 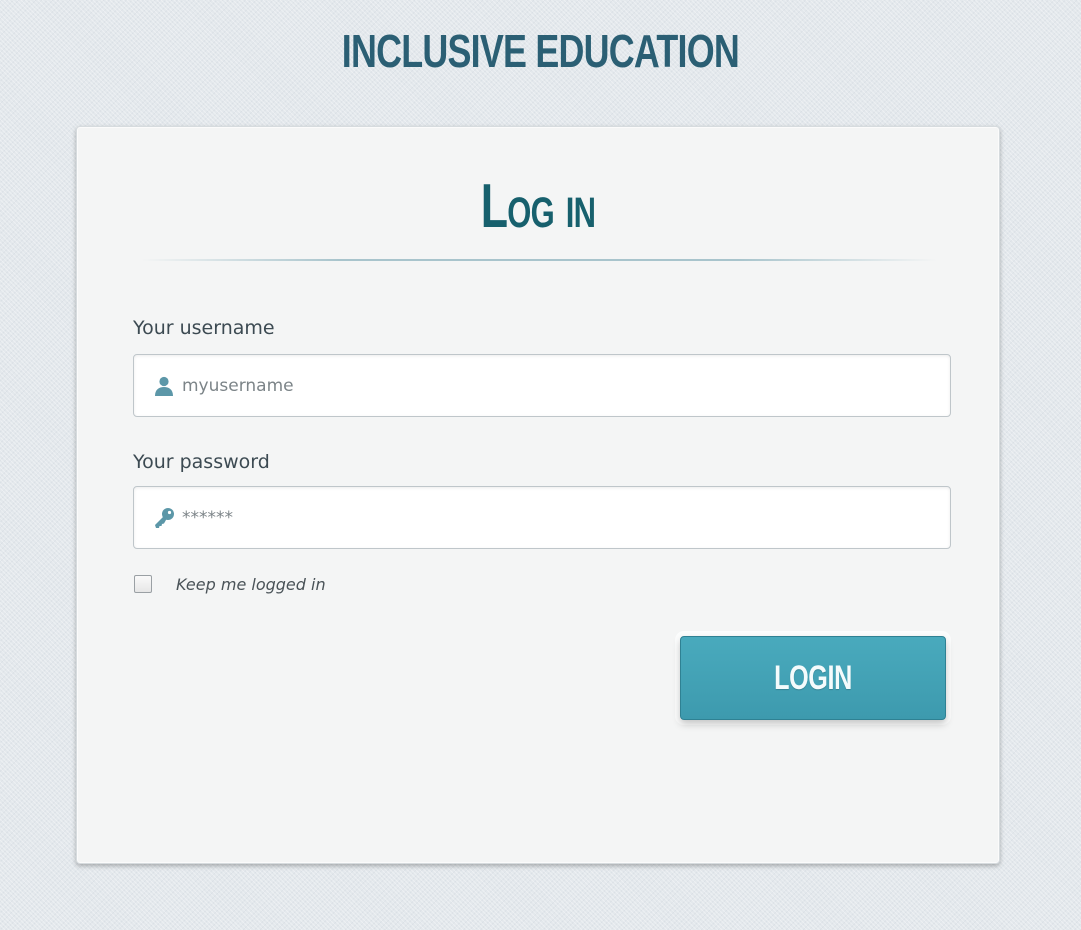 I want to click on login-button: LOGIN, so click(x=813, y=678).